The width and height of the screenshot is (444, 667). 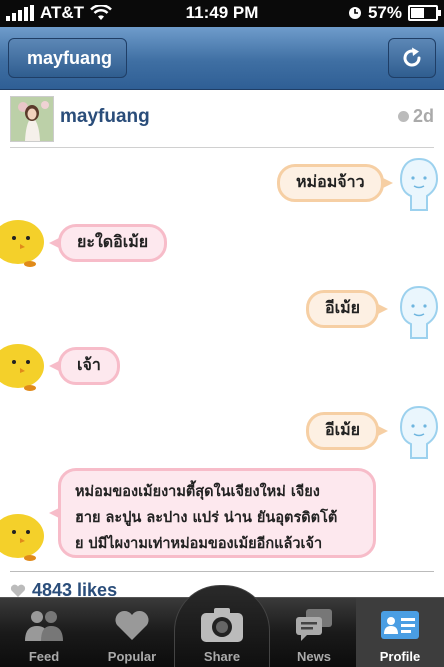 What do you see at coordinates (354, 13) in the screenshot?
I see `alarm-icon` at bounding box center [354, 13].